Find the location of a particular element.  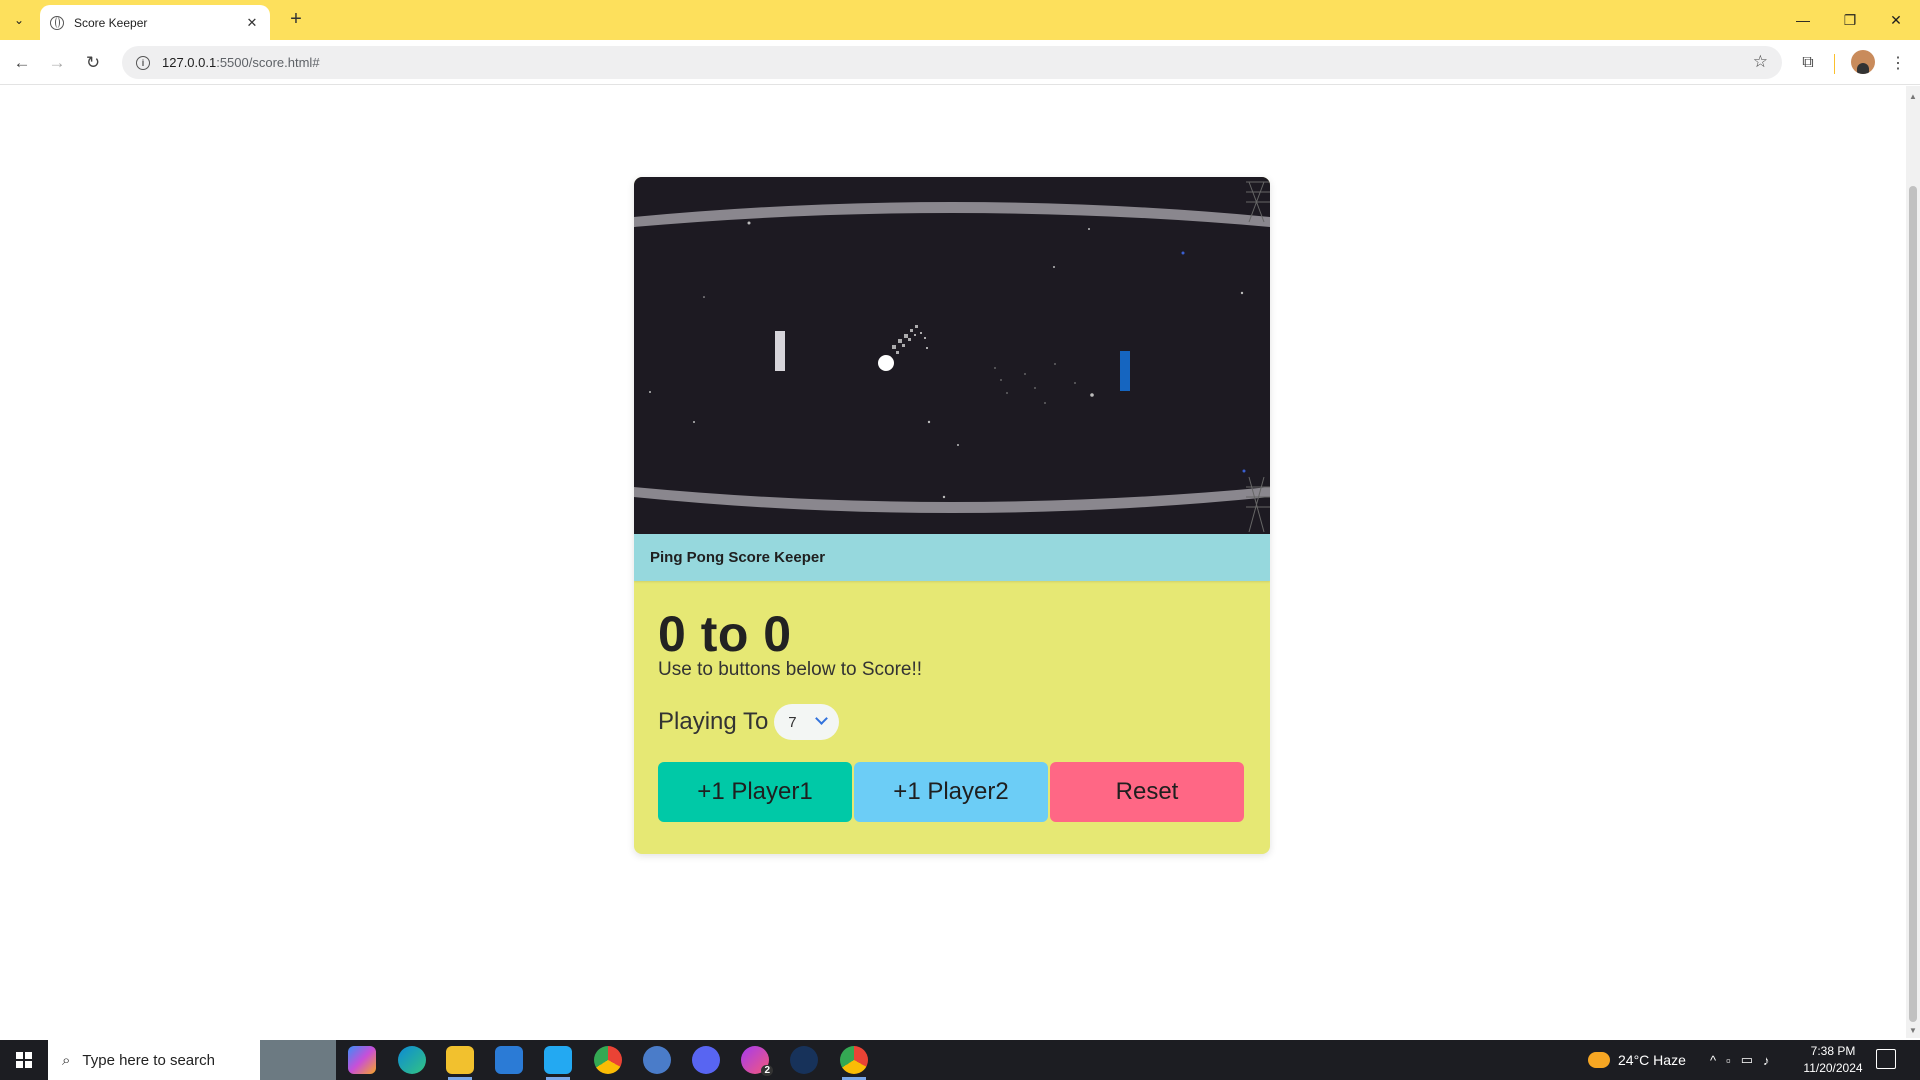

card-header-title: Ping Pong Score Keeper is located at coordinates (952, 557).